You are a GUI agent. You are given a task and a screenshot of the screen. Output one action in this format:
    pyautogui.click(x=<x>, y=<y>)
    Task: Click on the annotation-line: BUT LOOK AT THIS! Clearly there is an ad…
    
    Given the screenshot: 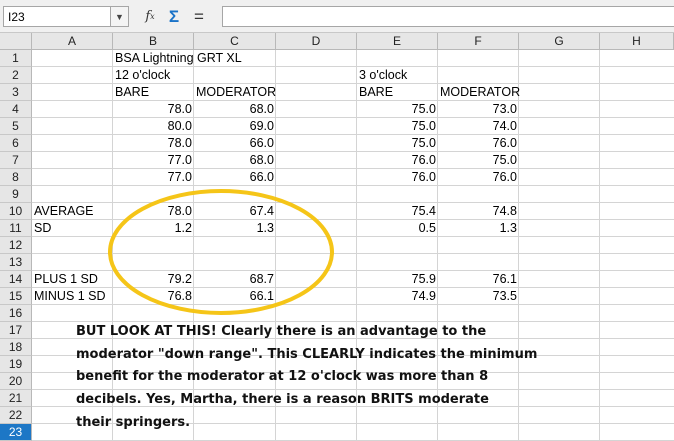 What is the action you would take?
    pyautogui.click(x=281, y=331)
    